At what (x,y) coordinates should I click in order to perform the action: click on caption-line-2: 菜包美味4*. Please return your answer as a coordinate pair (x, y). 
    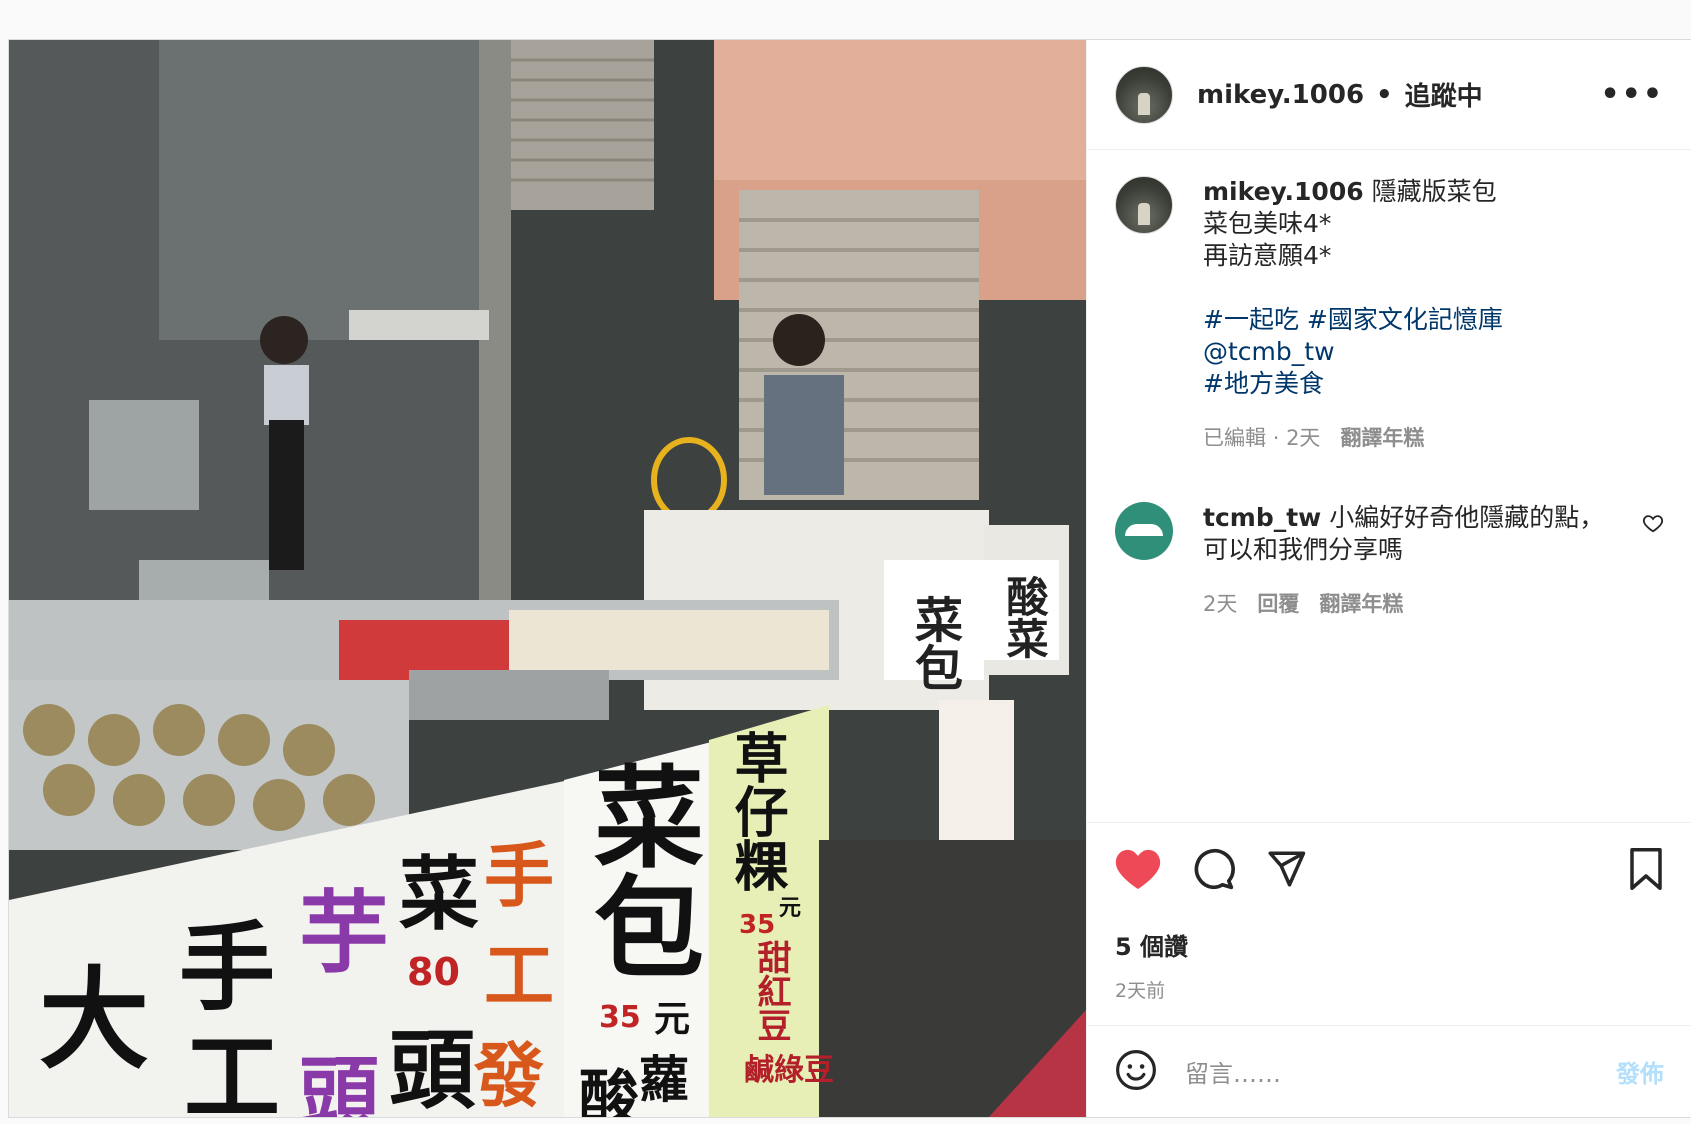
    Looking at the image, I should click on (1267, 223).